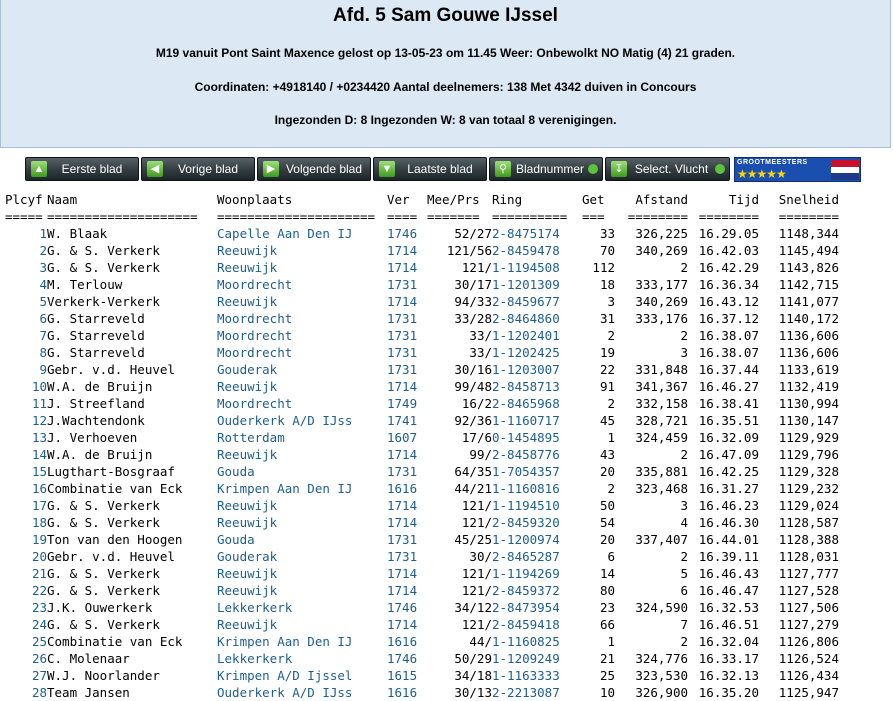 The width and height of the screenshot is (893, 701). Describe the element at coordinates (728, 539) in the screenshot. I see `cell-time: 16.44.01` at that location.